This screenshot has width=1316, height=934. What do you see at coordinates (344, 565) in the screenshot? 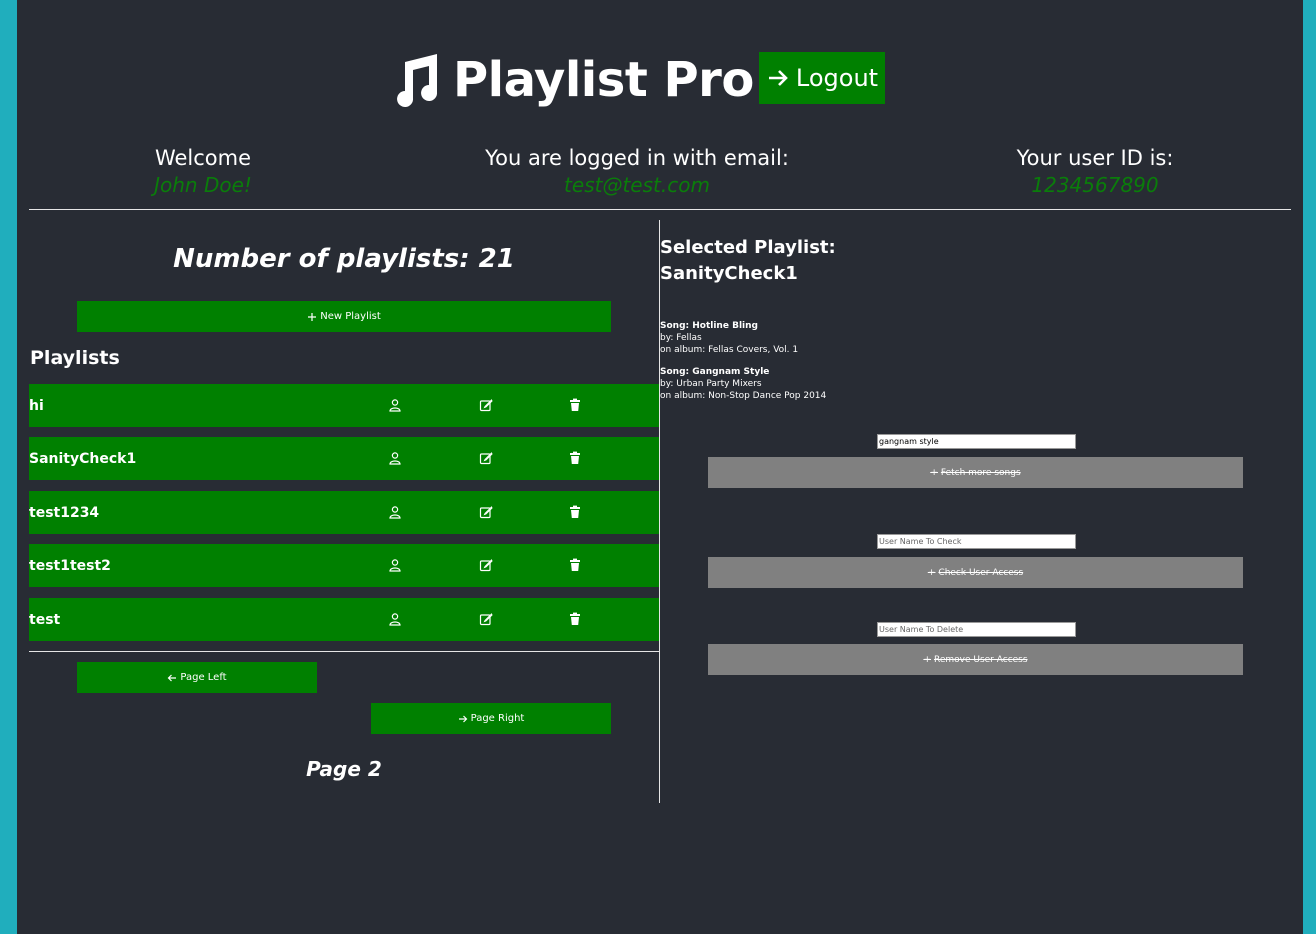
I see `playlist-row: test1test2` at bounding box center [344, 565].